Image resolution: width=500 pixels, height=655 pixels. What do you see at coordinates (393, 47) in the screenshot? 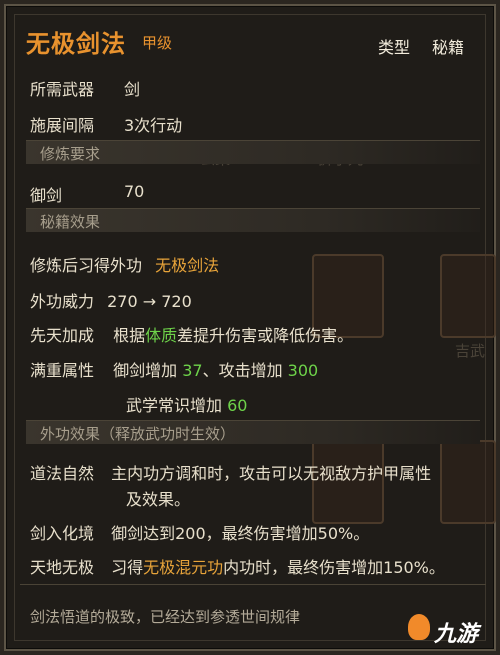
I see `type-label: 类型` at bounding box center [393, 47].